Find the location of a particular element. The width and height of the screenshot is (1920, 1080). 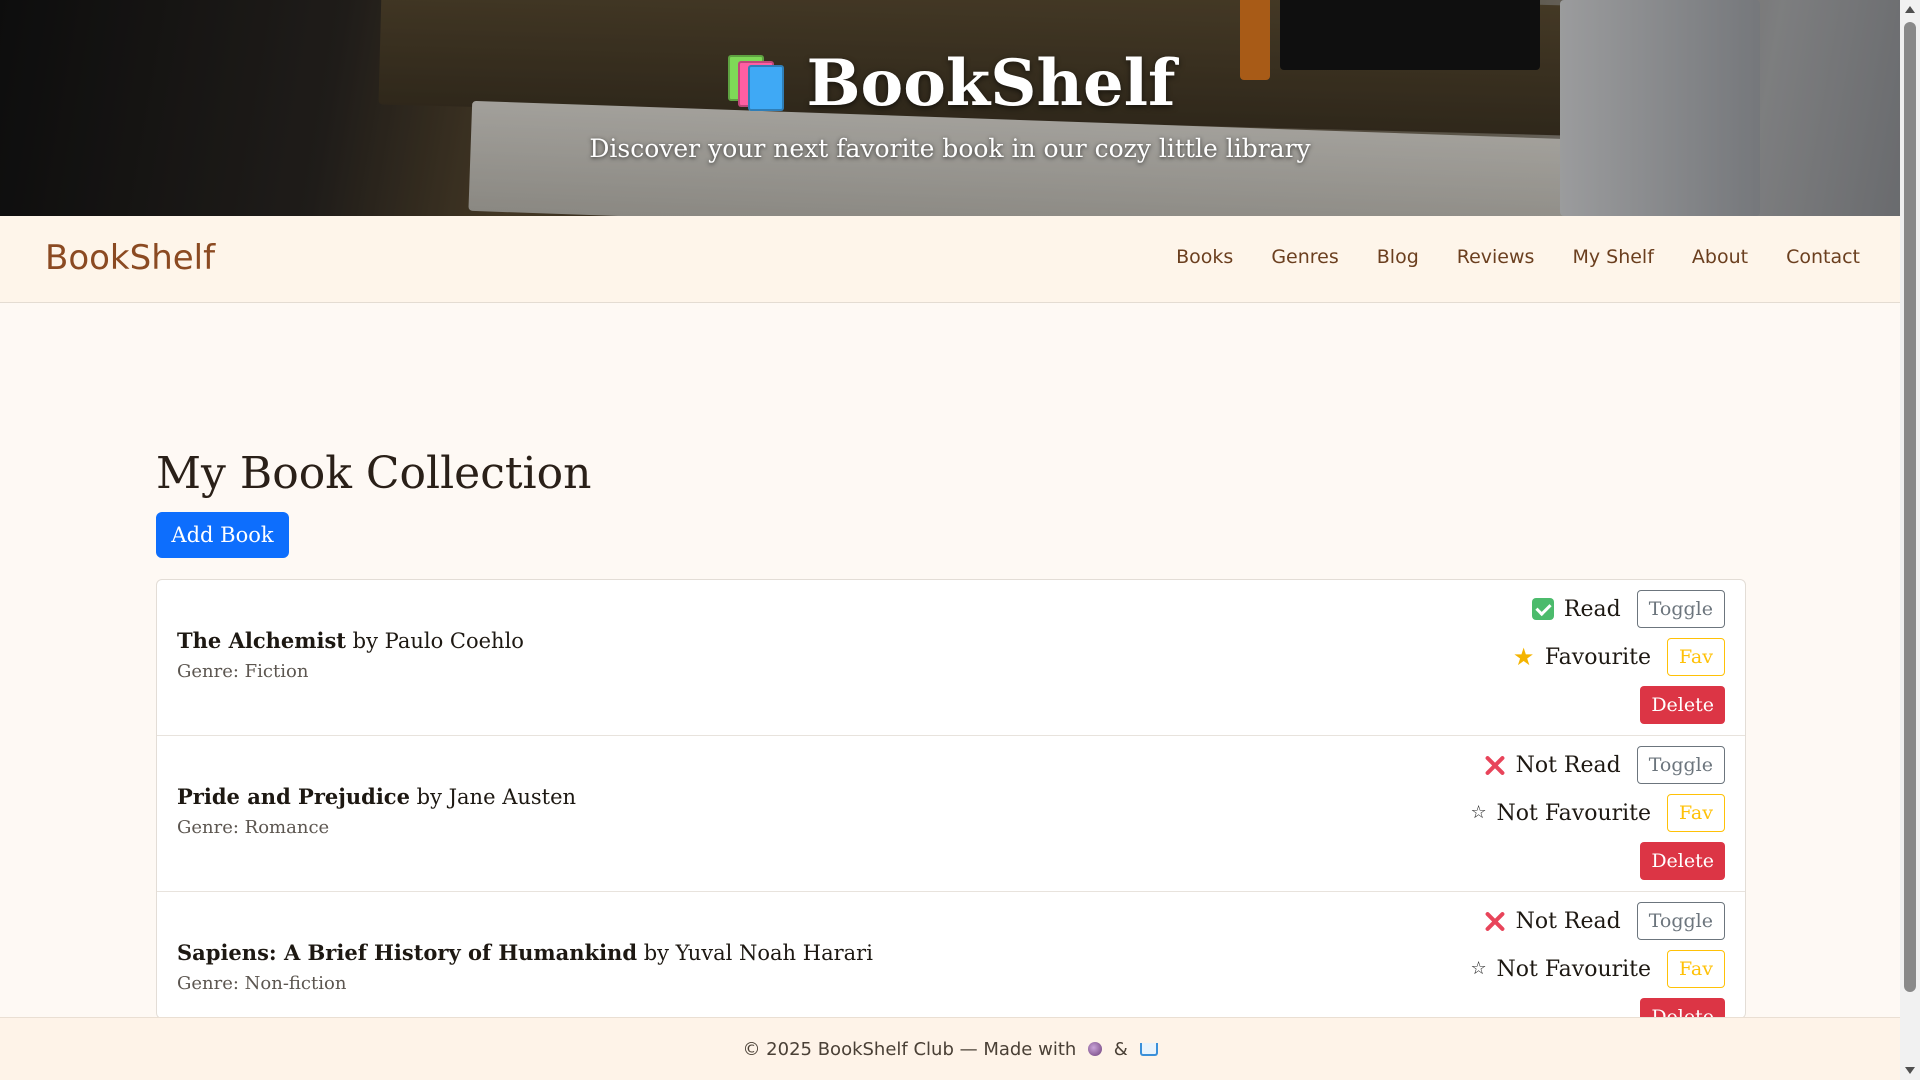

vertical-scrollbar is located at coordinates (1910, 540).